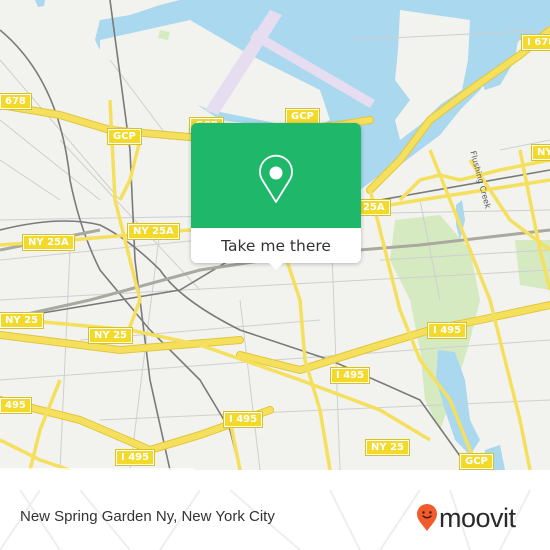 Image resolution: width=550 pixels, height=550 pixels. I want to click on shield-i495-east: I 495, so click(447, 330).